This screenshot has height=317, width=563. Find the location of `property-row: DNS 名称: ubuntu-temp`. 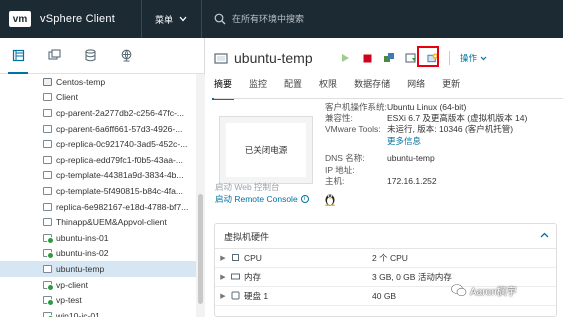

property-row: DNS 名称: ubuntu-temp is located at coordinates (426, 158).